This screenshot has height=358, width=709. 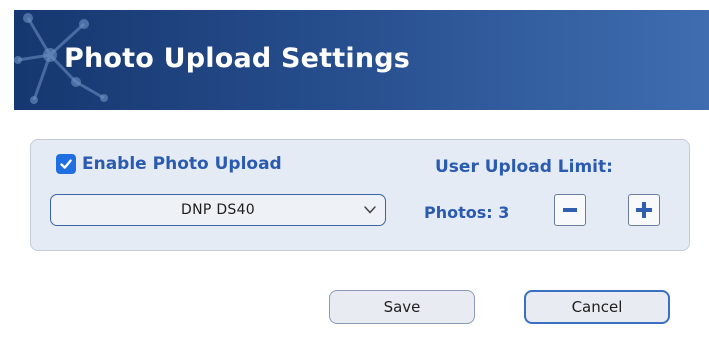 I want to click on printer-select: DNP DS40, so click(x=218, y=210).